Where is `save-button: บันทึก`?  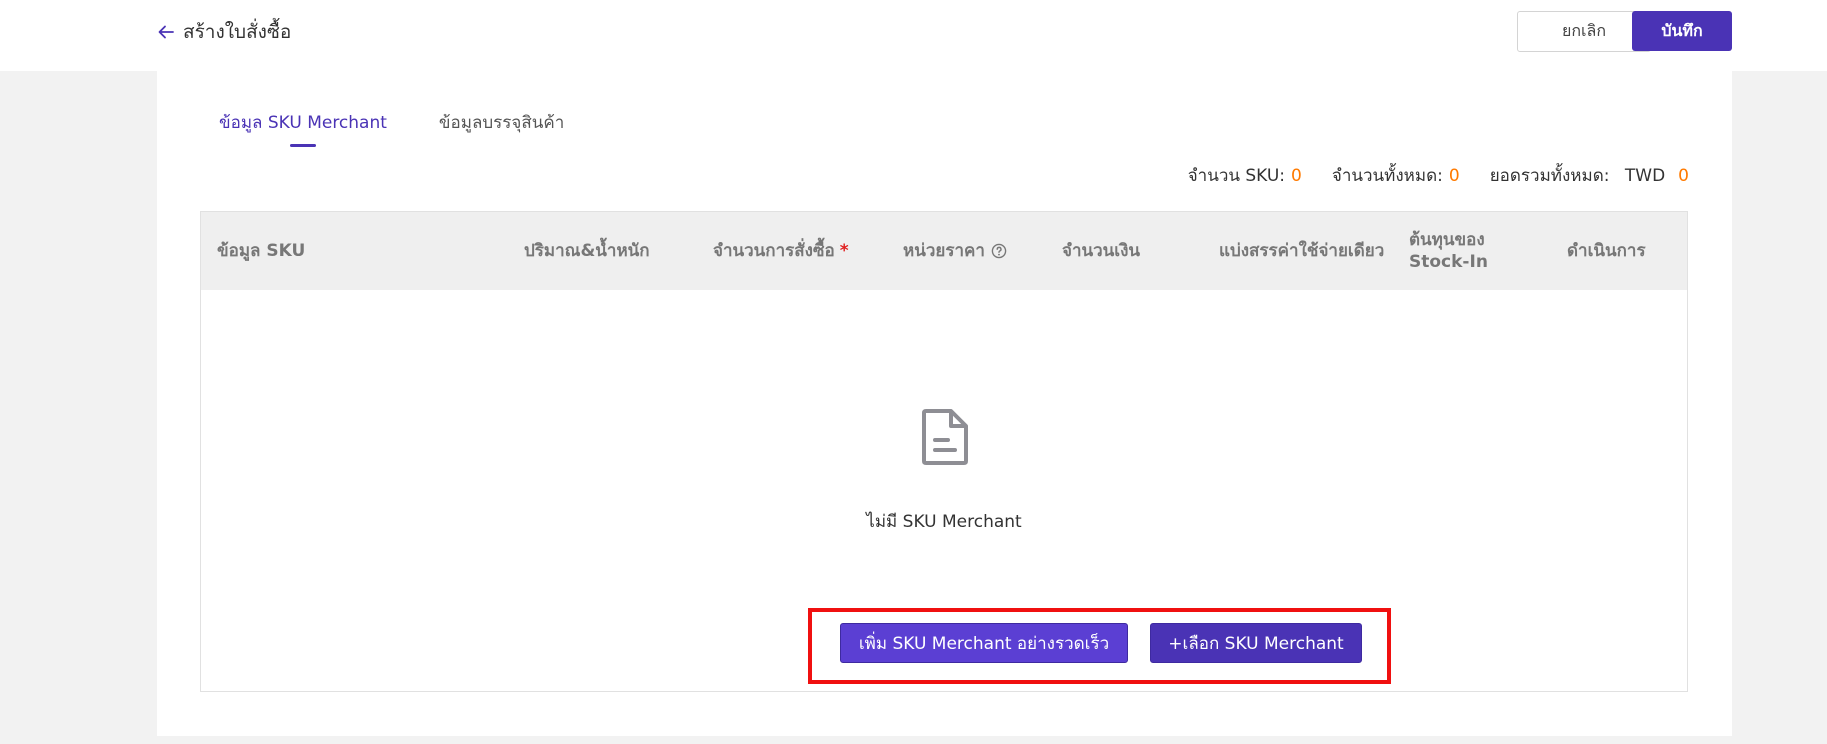
save-button: บันทึก is located at coordinates (1682, 31).